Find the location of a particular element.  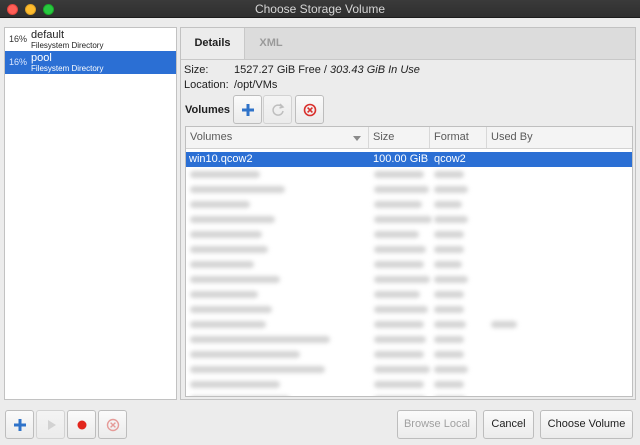

column-header-format: Format is located at coordinates (458, 137).